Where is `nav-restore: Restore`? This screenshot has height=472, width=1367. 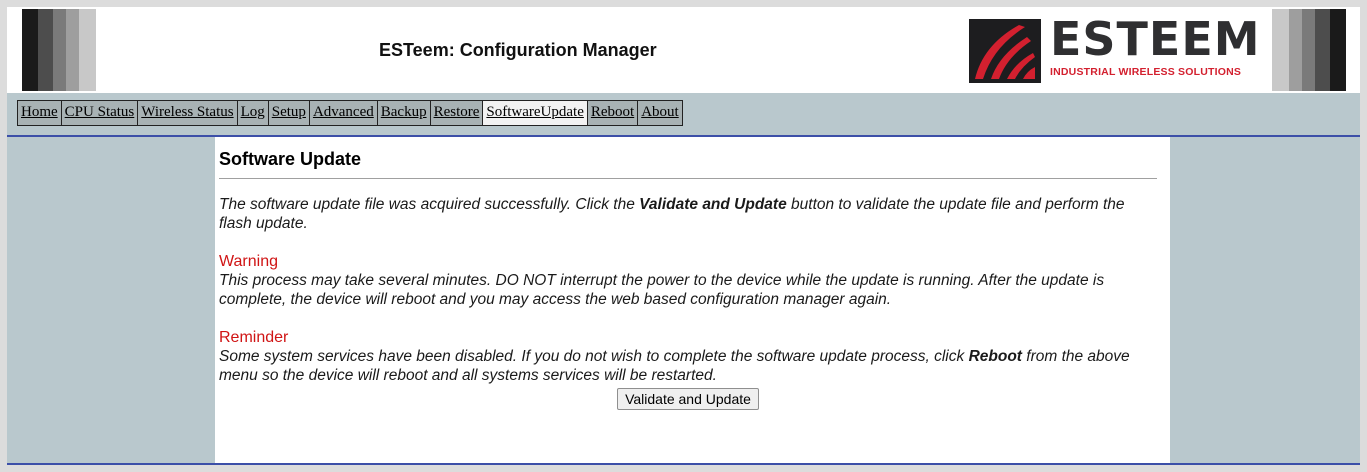
nav-restore: Restore is located at coordinates (457, 113).